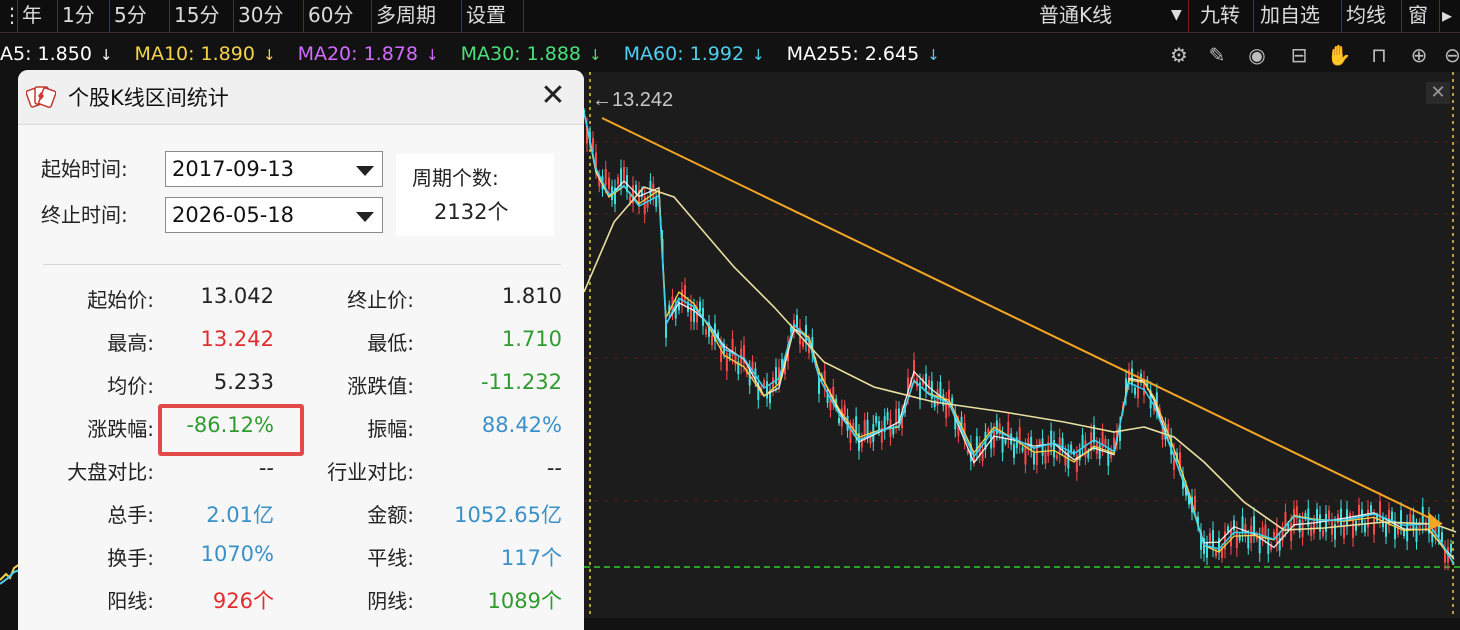 This screenshot has height=630, width=1460. I want to click on change-pct-highlight-box, so click(231, 430).